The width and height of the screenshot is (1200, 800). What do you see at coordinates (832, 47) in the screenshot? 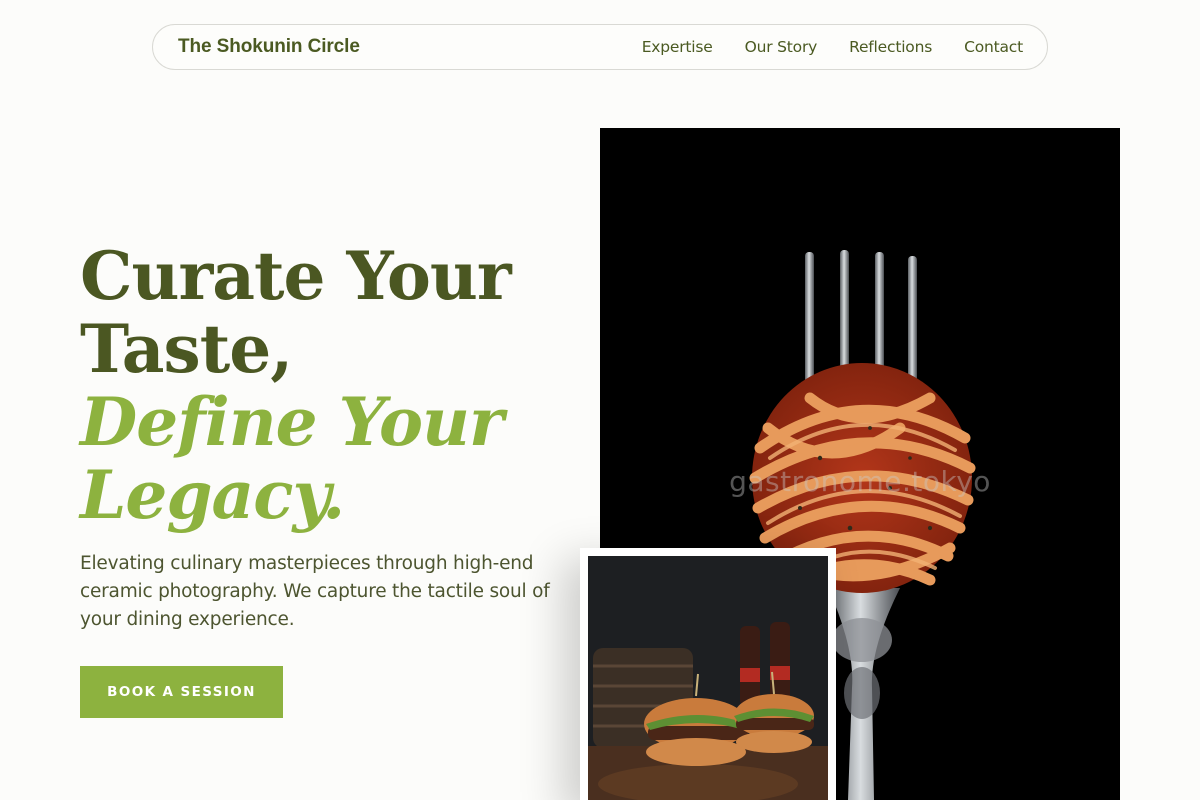
I see `nav-links: Expertise Our Story Reflections Contact` at bounding box center [832, 47].